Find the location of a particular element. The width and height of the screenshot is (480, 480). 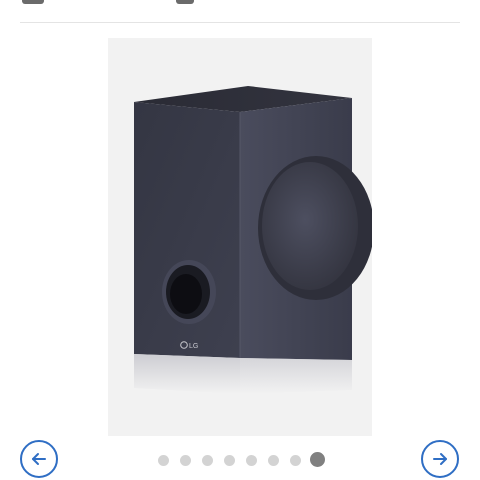

arrow-left-icon is located at coordinates (39, 459).